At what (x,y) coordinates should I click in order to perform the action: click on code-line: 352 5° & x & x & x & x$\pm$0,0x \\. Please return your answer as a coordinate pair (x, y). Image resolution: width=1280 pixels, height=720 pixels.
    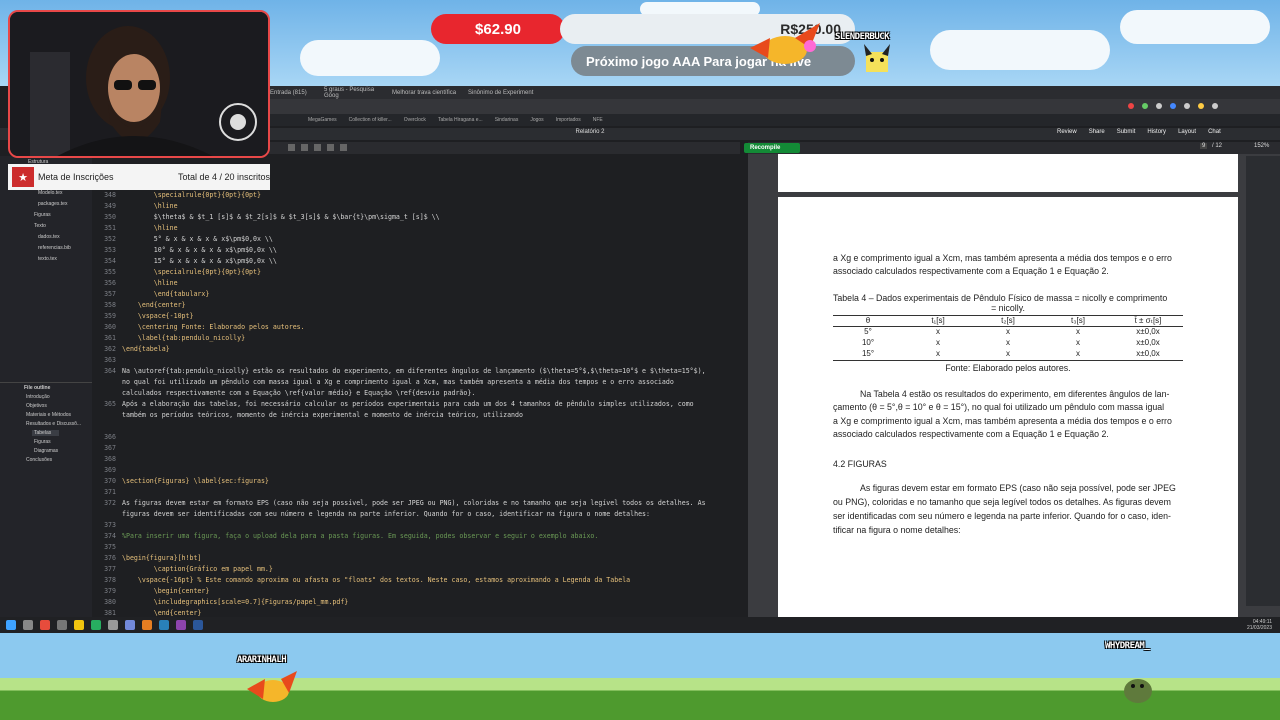
    Looking at the image, I should click on (182, 239).